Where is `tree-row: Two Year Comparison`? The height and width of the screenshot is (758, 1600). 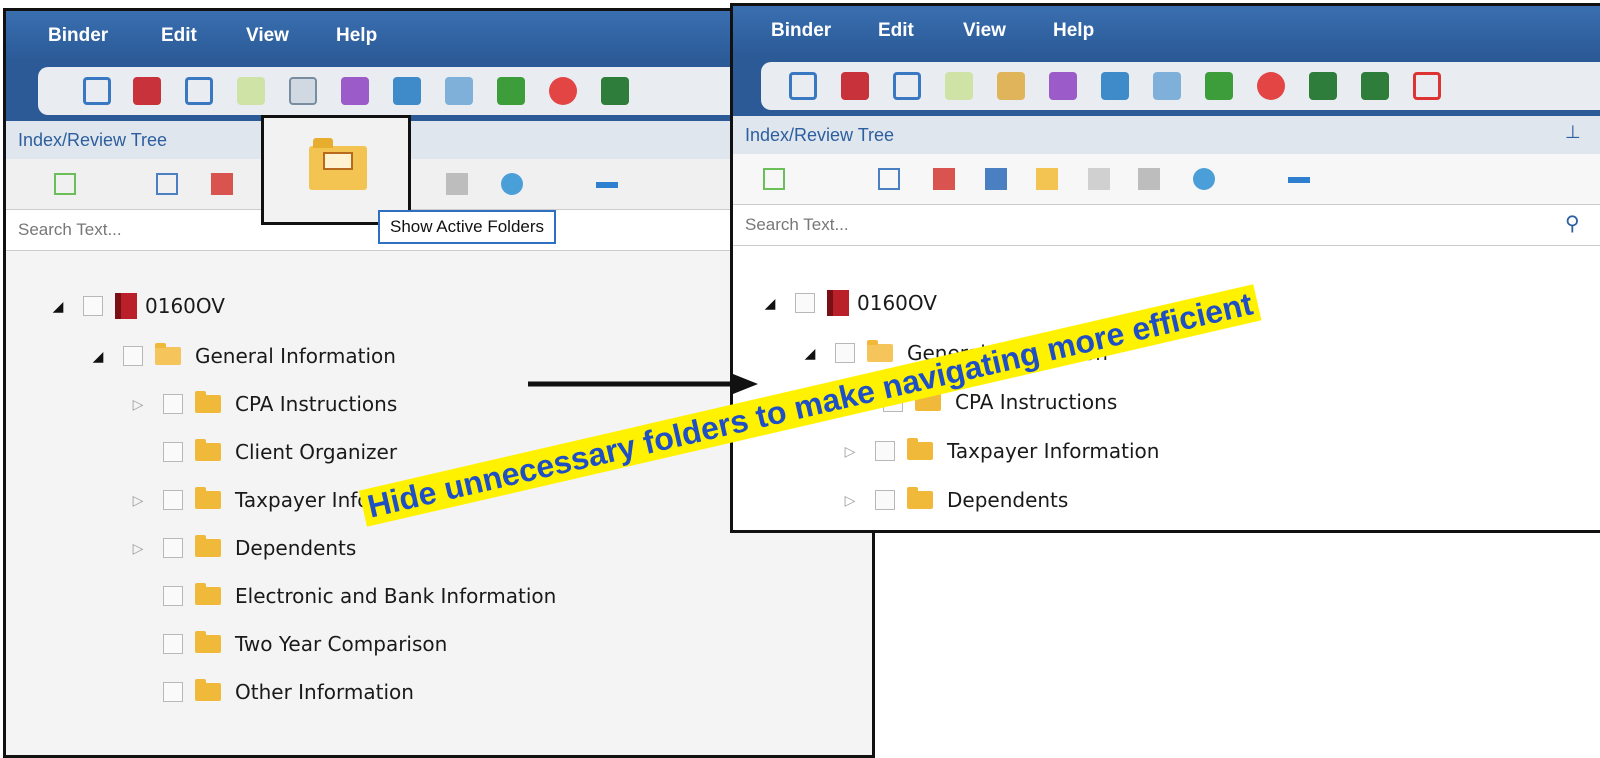 tree-row: Two Year Comparison is located at coordinates (305, 644).